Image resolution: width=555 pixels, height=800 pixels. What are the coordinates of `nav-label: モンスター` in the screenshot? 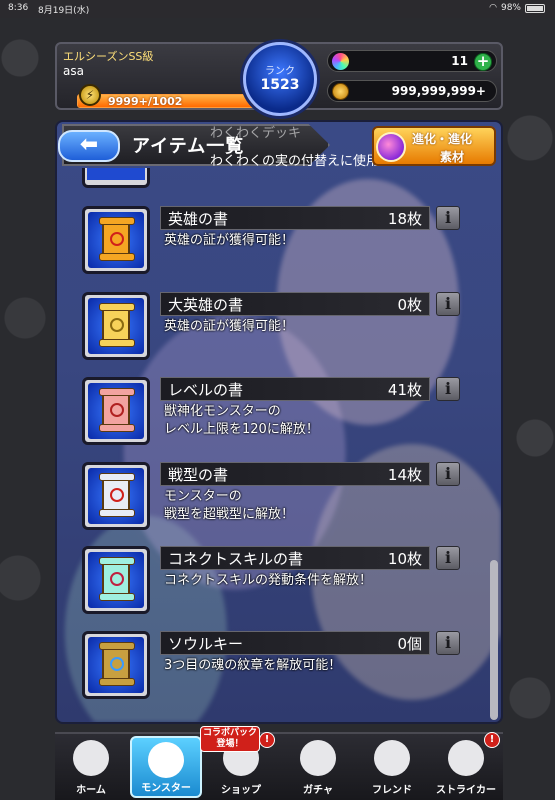 It's located at (166, 788).